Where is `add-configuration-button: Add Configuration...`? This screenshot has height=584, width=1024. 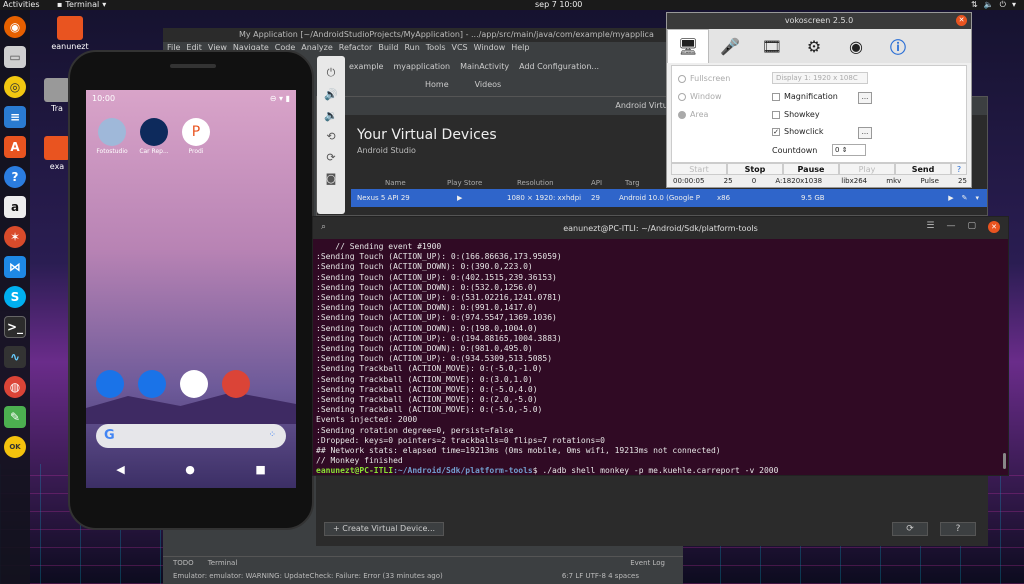 add-configuration-button: Add Configuration... is located at coordinates (559, 69).